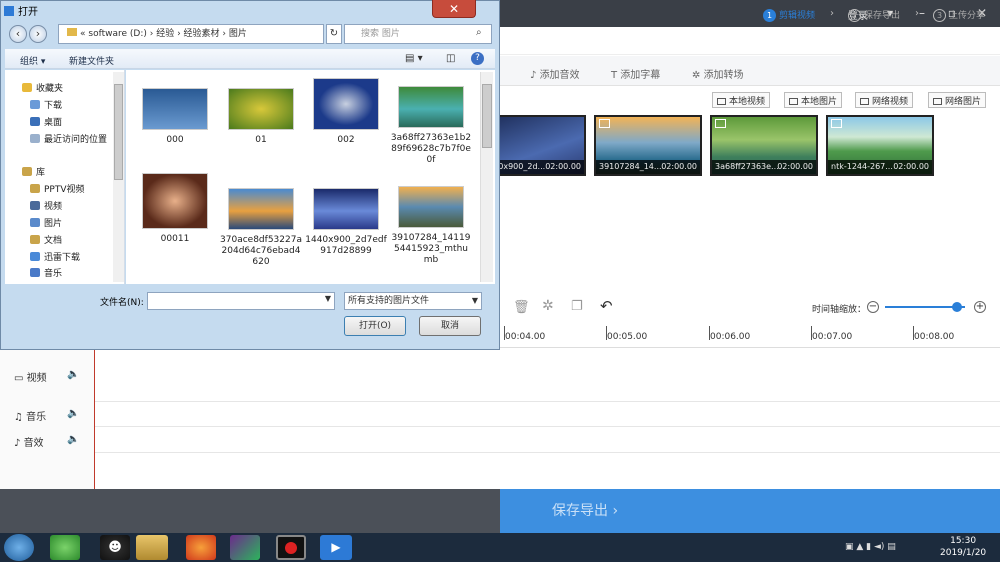 The height and width of the screenshot is (562, 1000). I want to click on media-app-icon, so click(245, 547).